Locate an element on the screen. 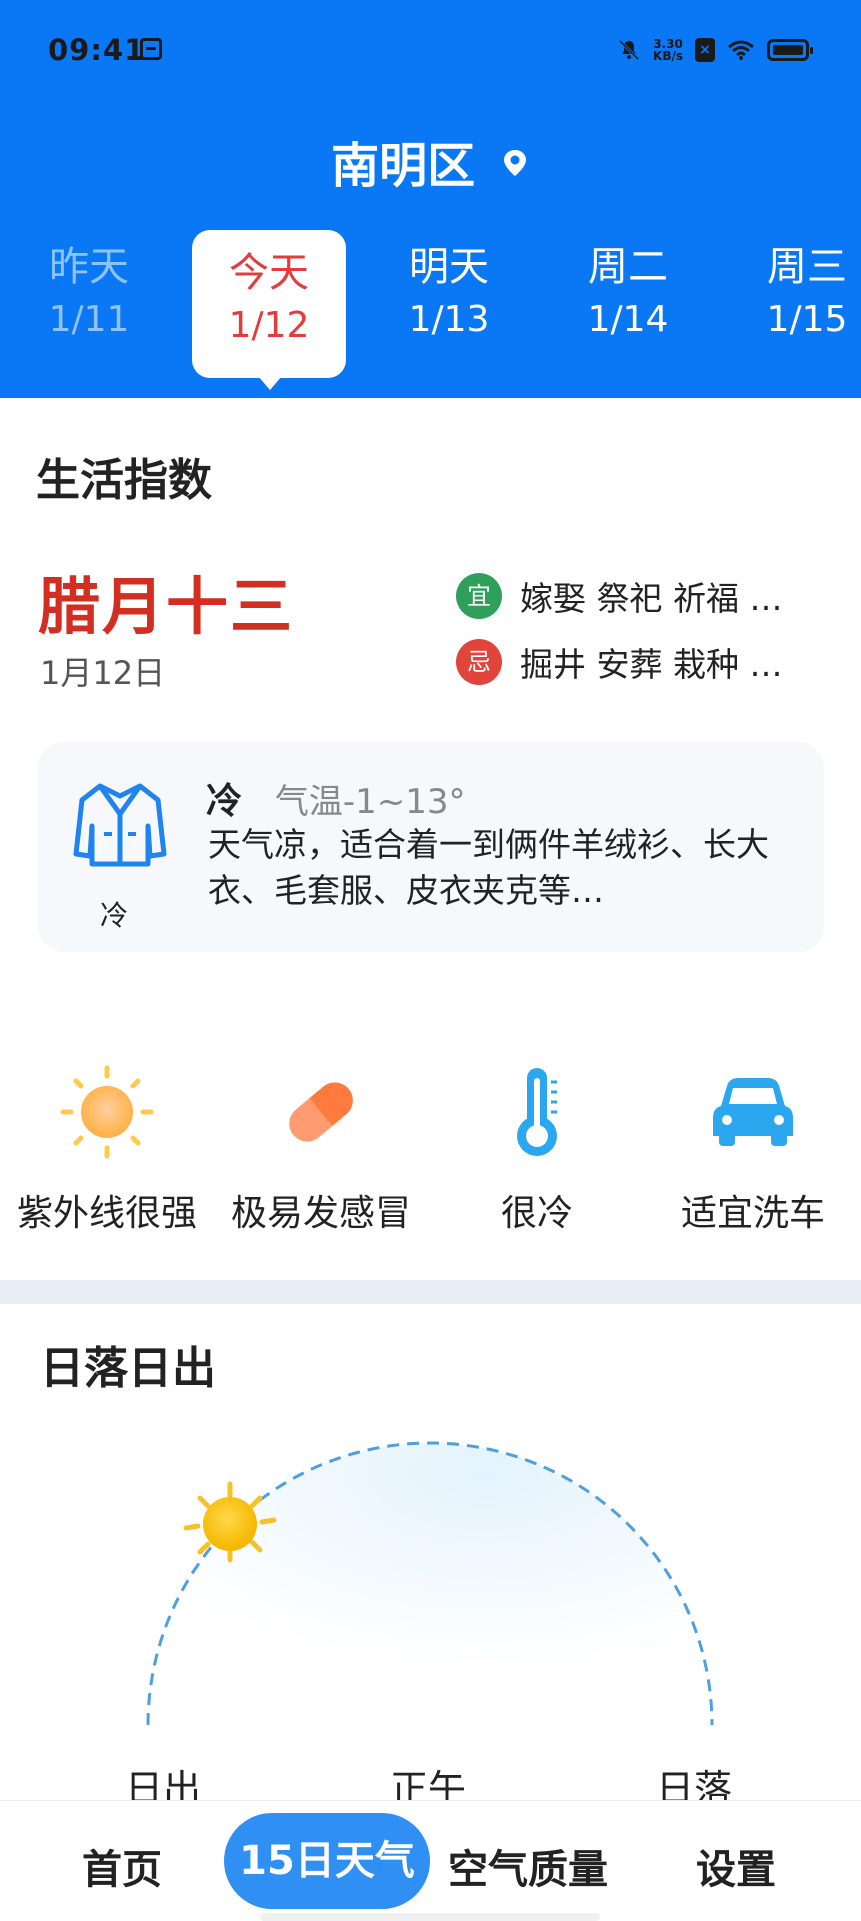  mute-bell-icon is located at coordinates (629, 50).